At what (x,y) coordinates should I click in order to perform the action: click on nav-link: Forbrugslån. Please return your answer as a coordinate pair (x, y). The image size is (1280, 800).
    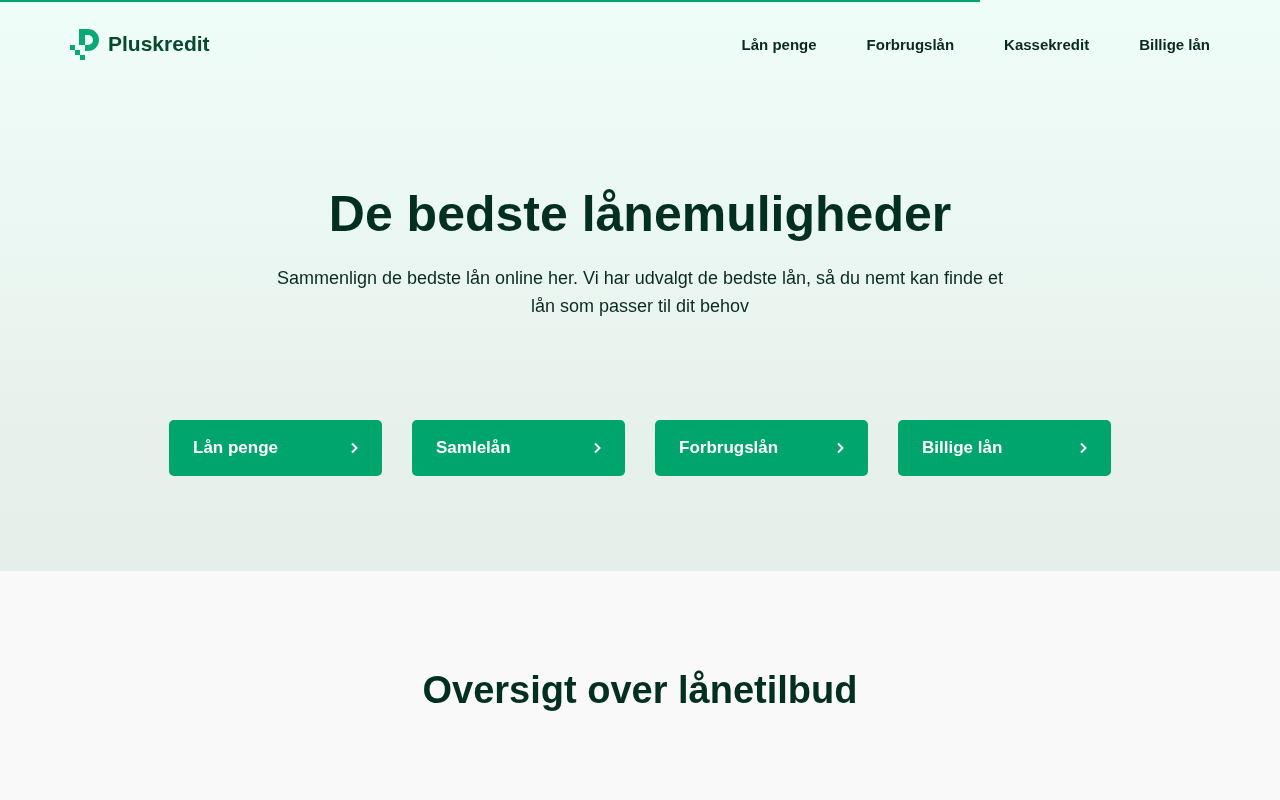
    Looking at the image, I should click on (910, 44).